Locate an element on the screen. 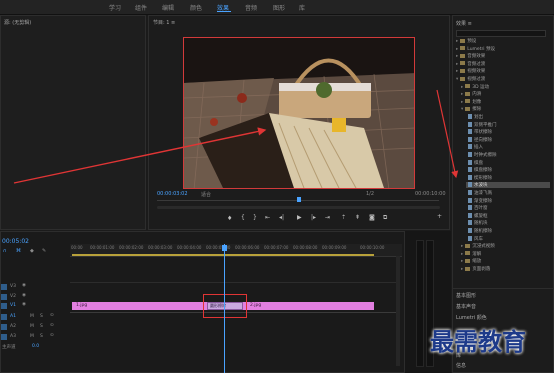 The image size is (554, 373). arrow-to-effect-item is located at coordinates (447, 134).